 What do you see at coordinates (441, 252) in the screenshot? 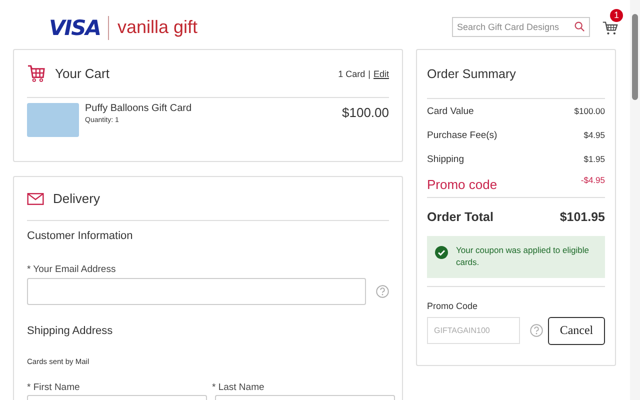
I see `check-circle-icon` at bounding box center [441, 252].